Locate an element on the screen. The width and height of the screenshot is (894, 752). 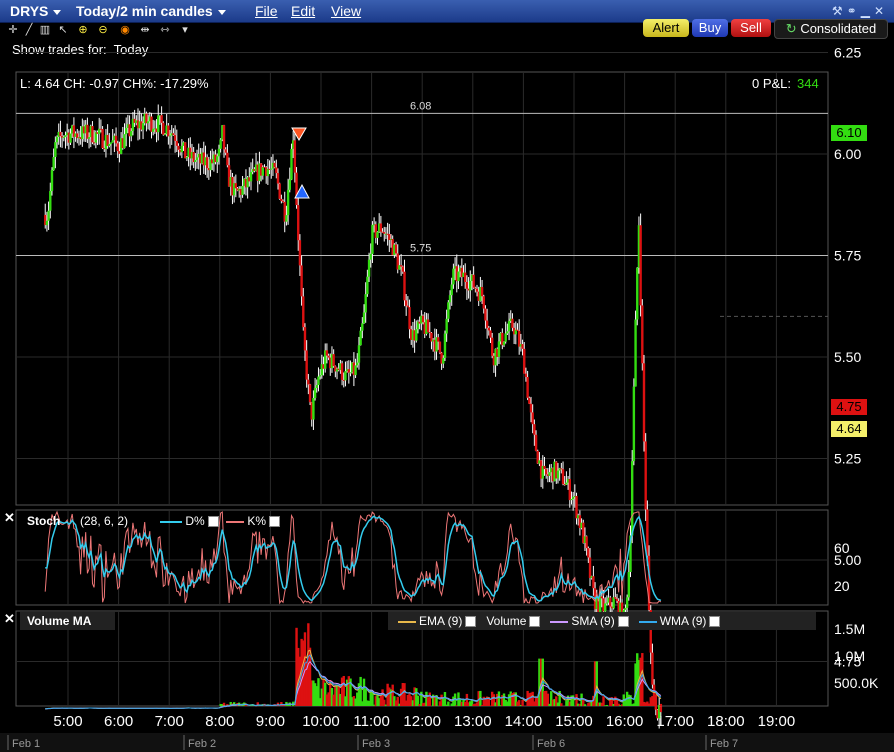
stoch-d-checkbox is located at coordinates (213, 522).